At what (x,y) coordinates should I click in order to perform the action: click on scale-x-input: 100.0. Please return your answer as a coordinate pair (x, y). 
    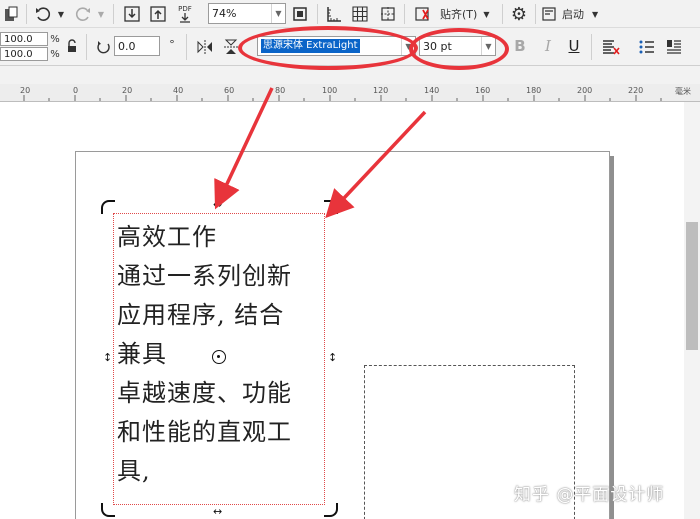
    Looking at the image, I should click on (24, 39).